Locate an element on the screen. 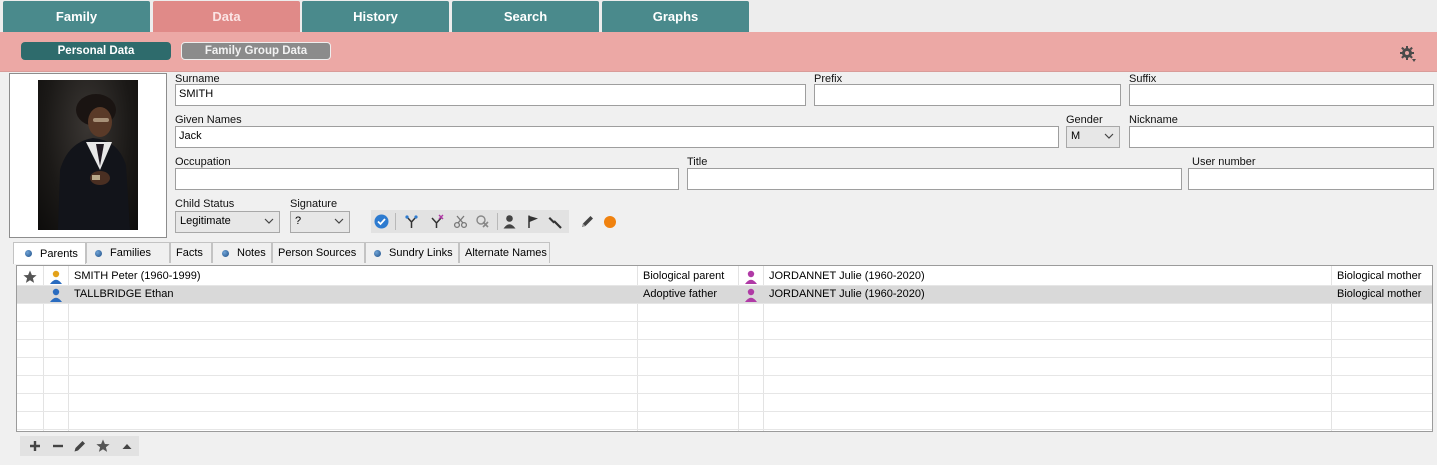  subtab-sundry-links: Sundry Links is located at coordinates (412, 252).